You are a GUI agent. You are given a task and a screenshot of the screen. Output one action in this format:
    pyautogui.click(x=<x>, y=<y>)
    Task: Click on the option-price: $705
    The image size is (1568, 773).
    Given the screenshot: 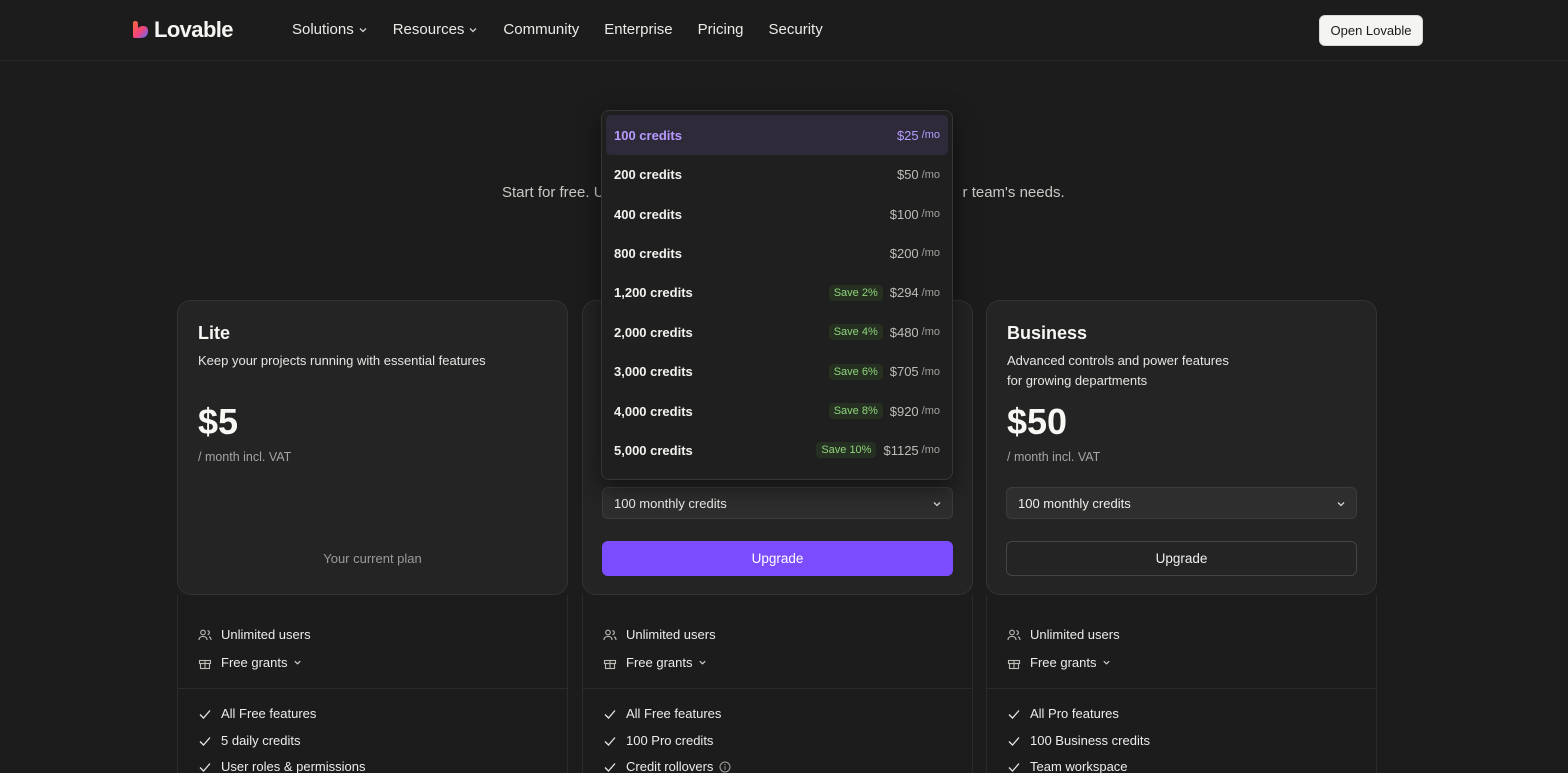 What is the action you would take?
    pyautogui.click(x=904, y=372)
    